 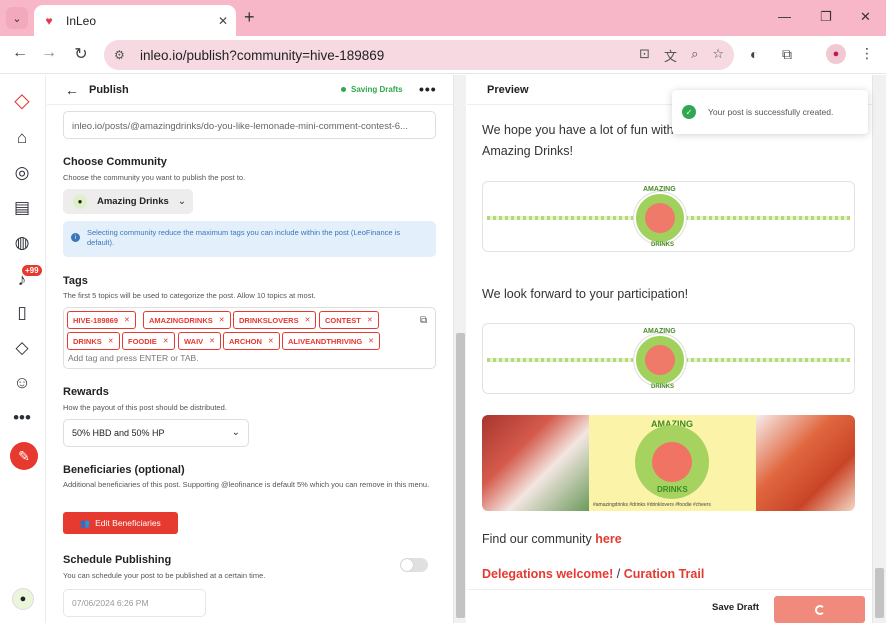 I want to click on translate-icon: 文, so click(x=670, y=55).